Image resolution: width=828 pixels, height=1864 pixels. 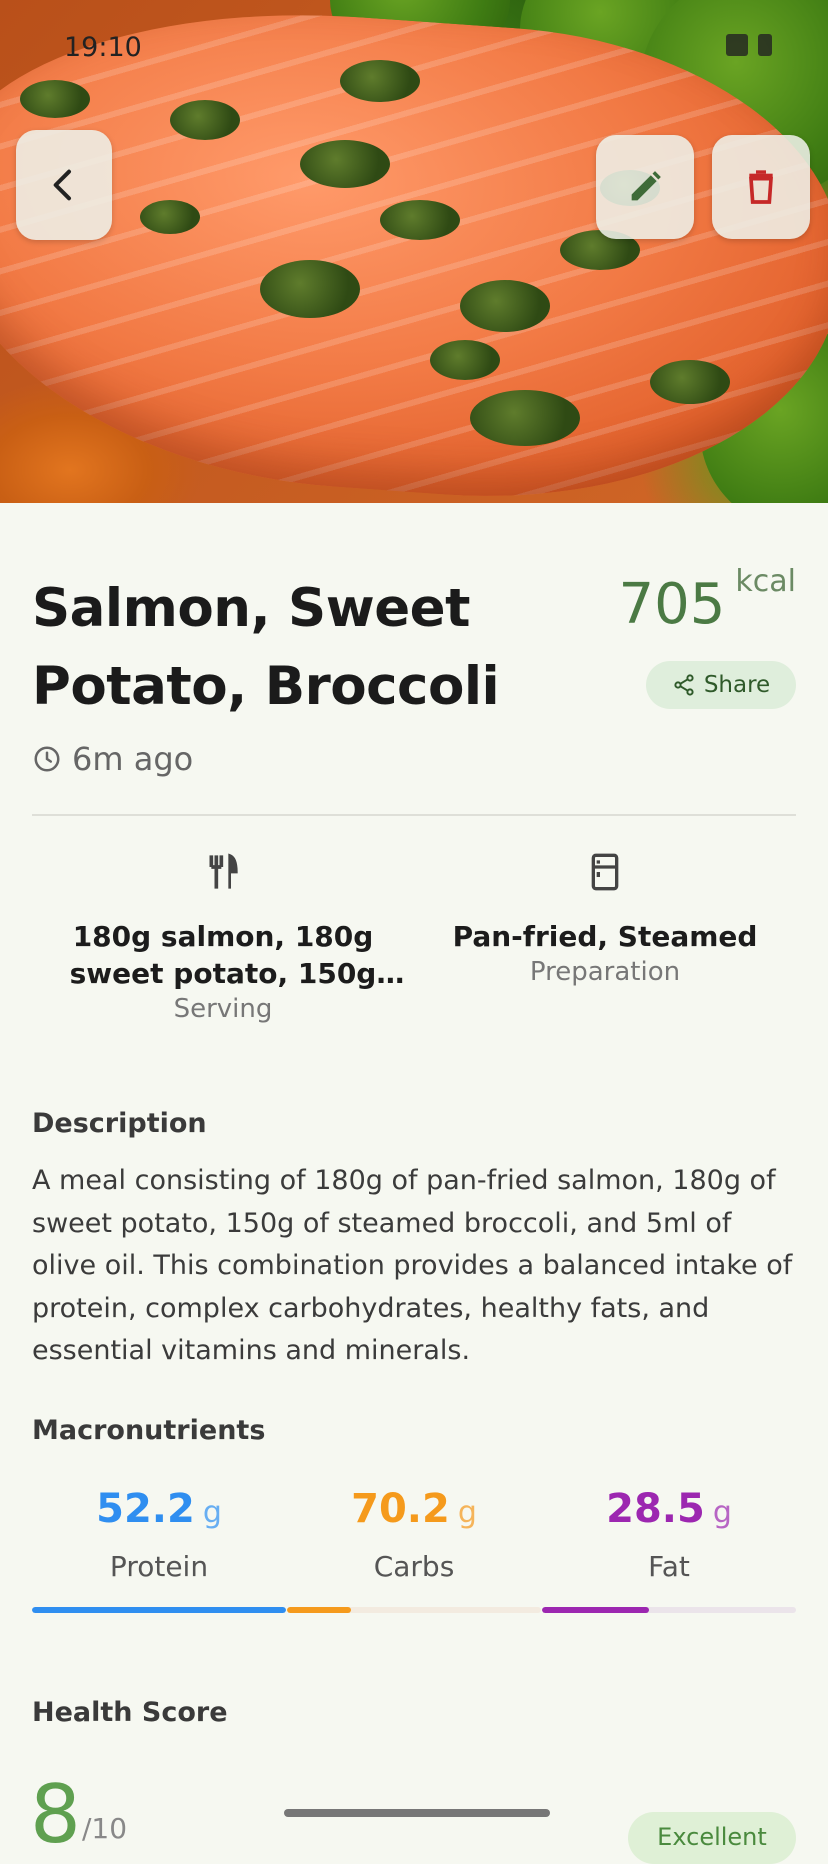 What do you see at coordinates (47, 759) in the screenshot?
I see `clock-icon` at bounding box center [47, 759].